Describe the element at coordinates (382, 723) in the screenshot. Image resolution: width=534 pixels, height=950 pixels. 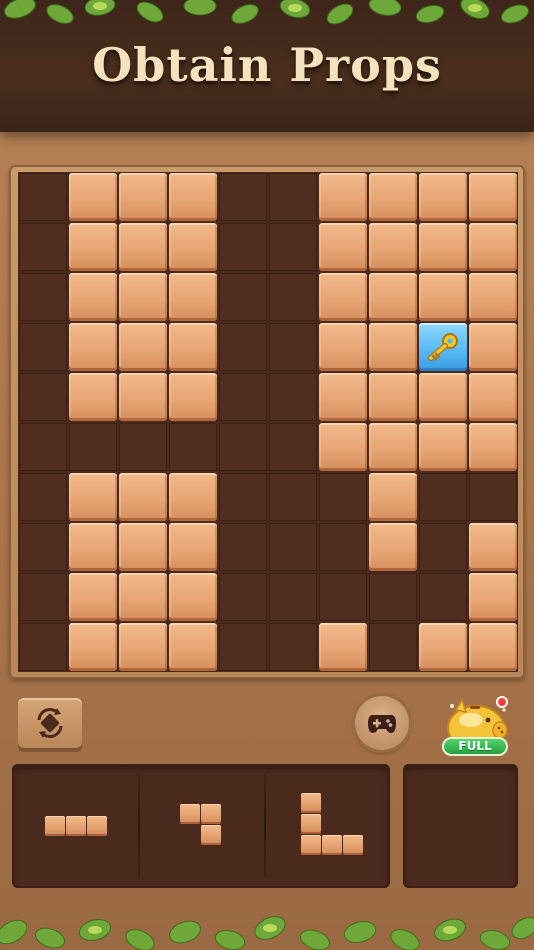
I see `game-center-button` at that location.